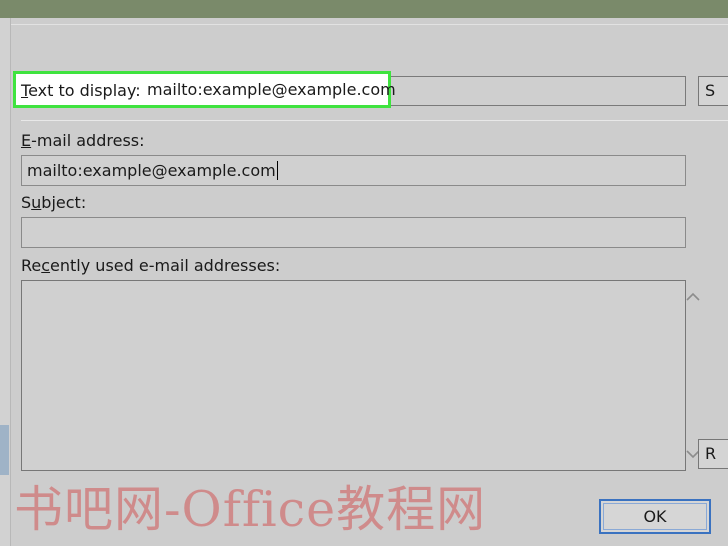  What do you see at coordinates (36, 202) in the screenshot?
I see `subject-hotkey: u` at bounding box center [36, 202].